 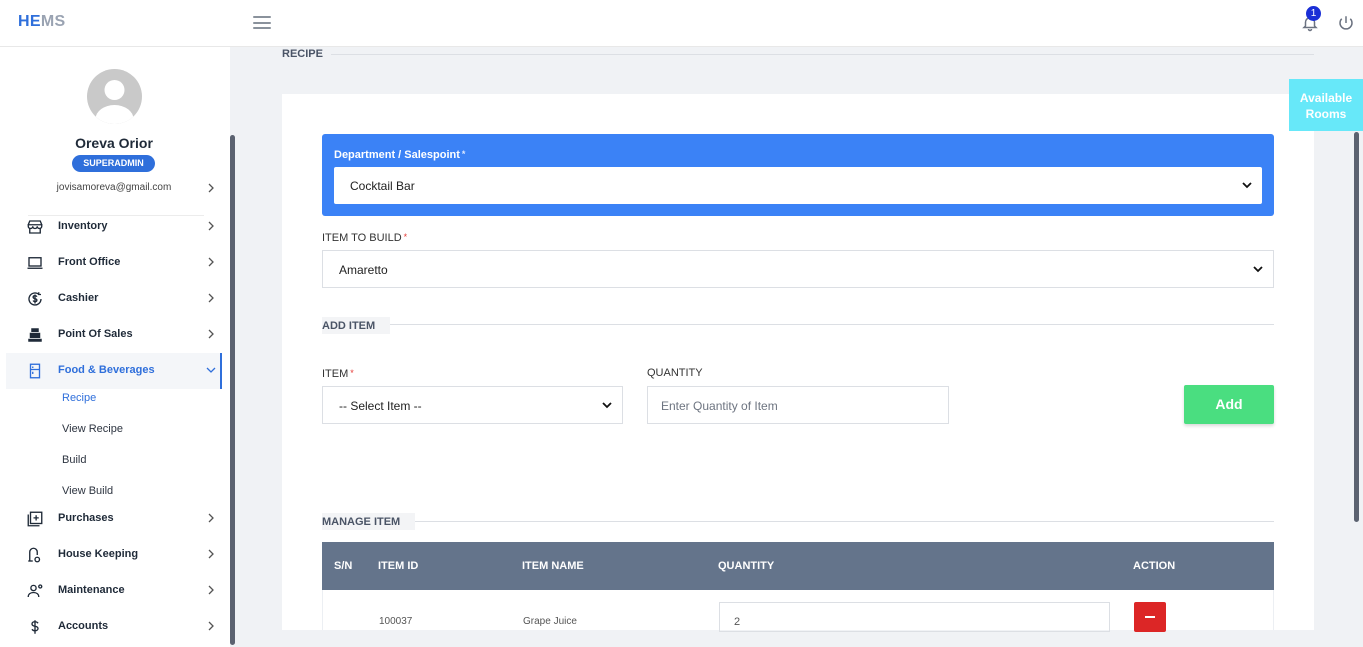 What do you see at coordinates (1346, 23) in the screenshot?
I see `power-icon` at bounding box center [1346, 23].